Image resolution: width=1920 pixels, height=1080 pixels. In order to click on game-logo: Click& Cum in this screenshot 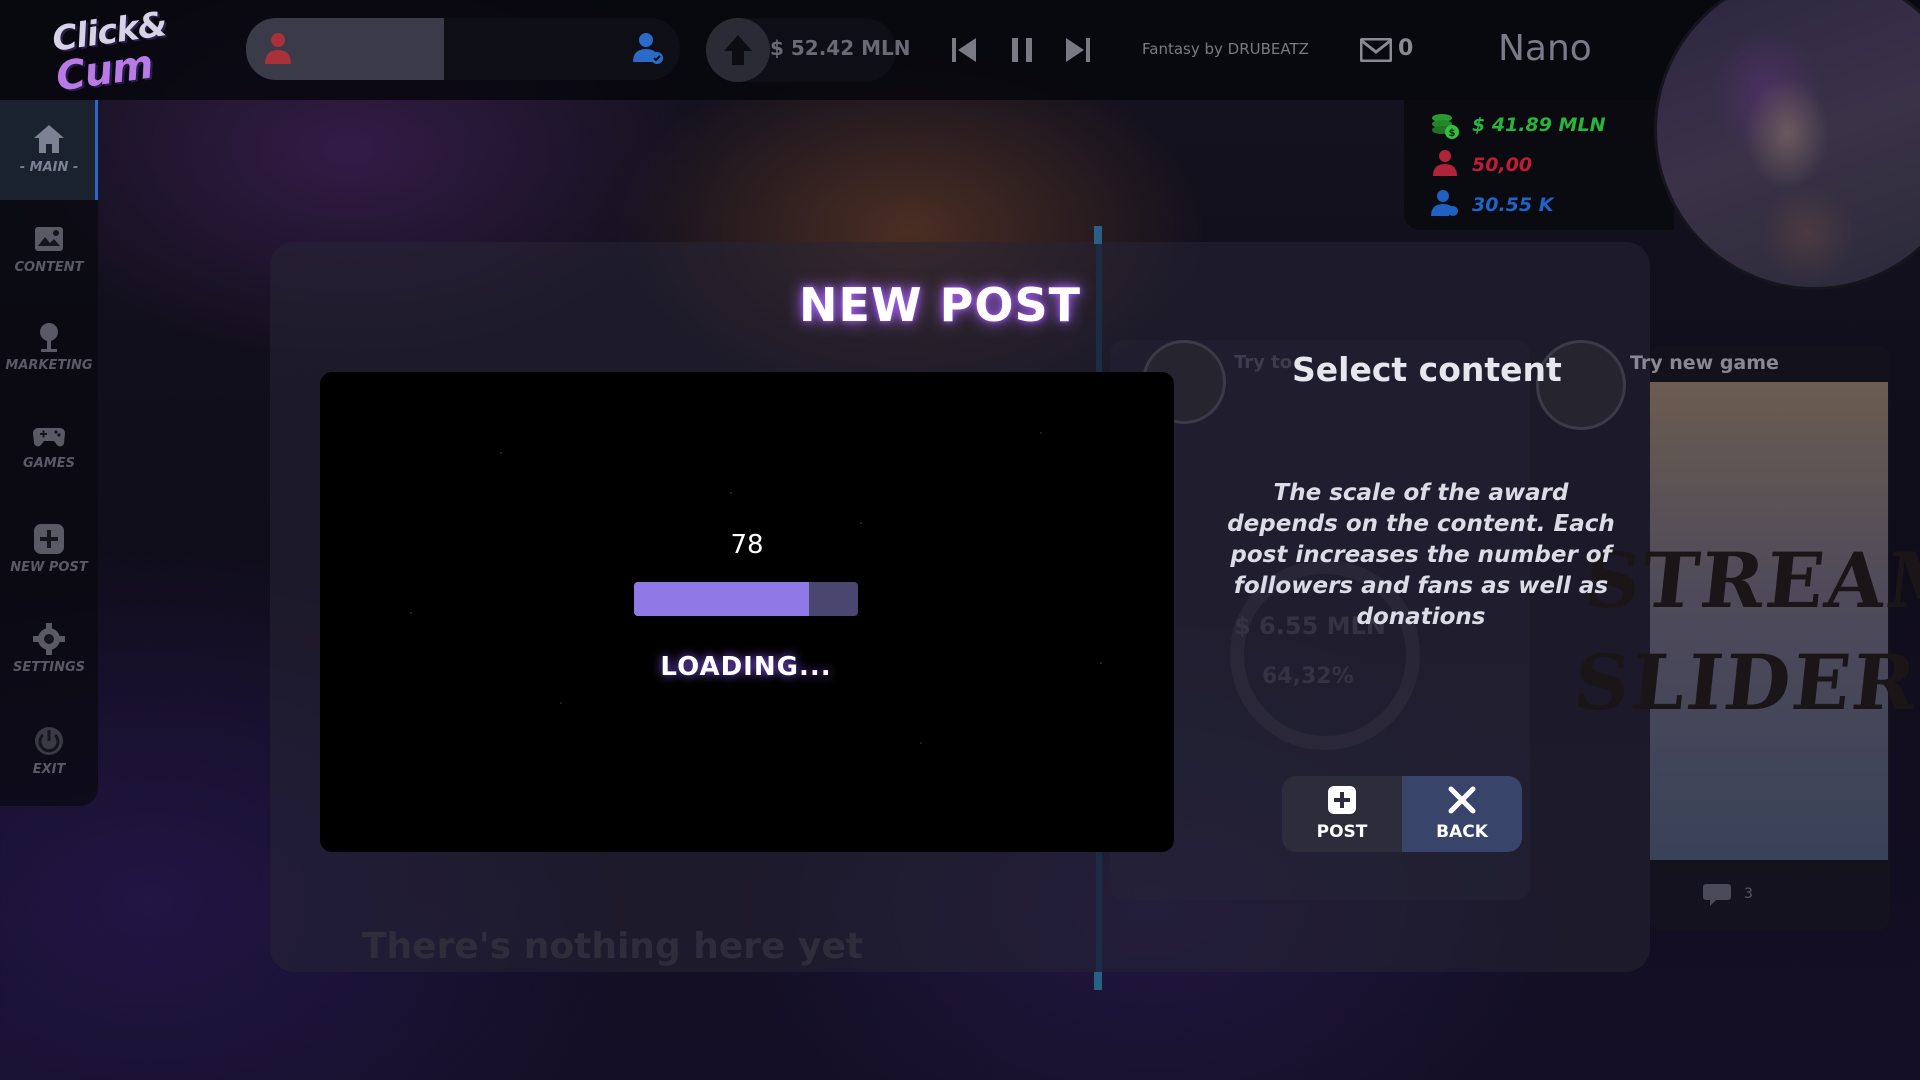, I will do `click(108, 52)`.